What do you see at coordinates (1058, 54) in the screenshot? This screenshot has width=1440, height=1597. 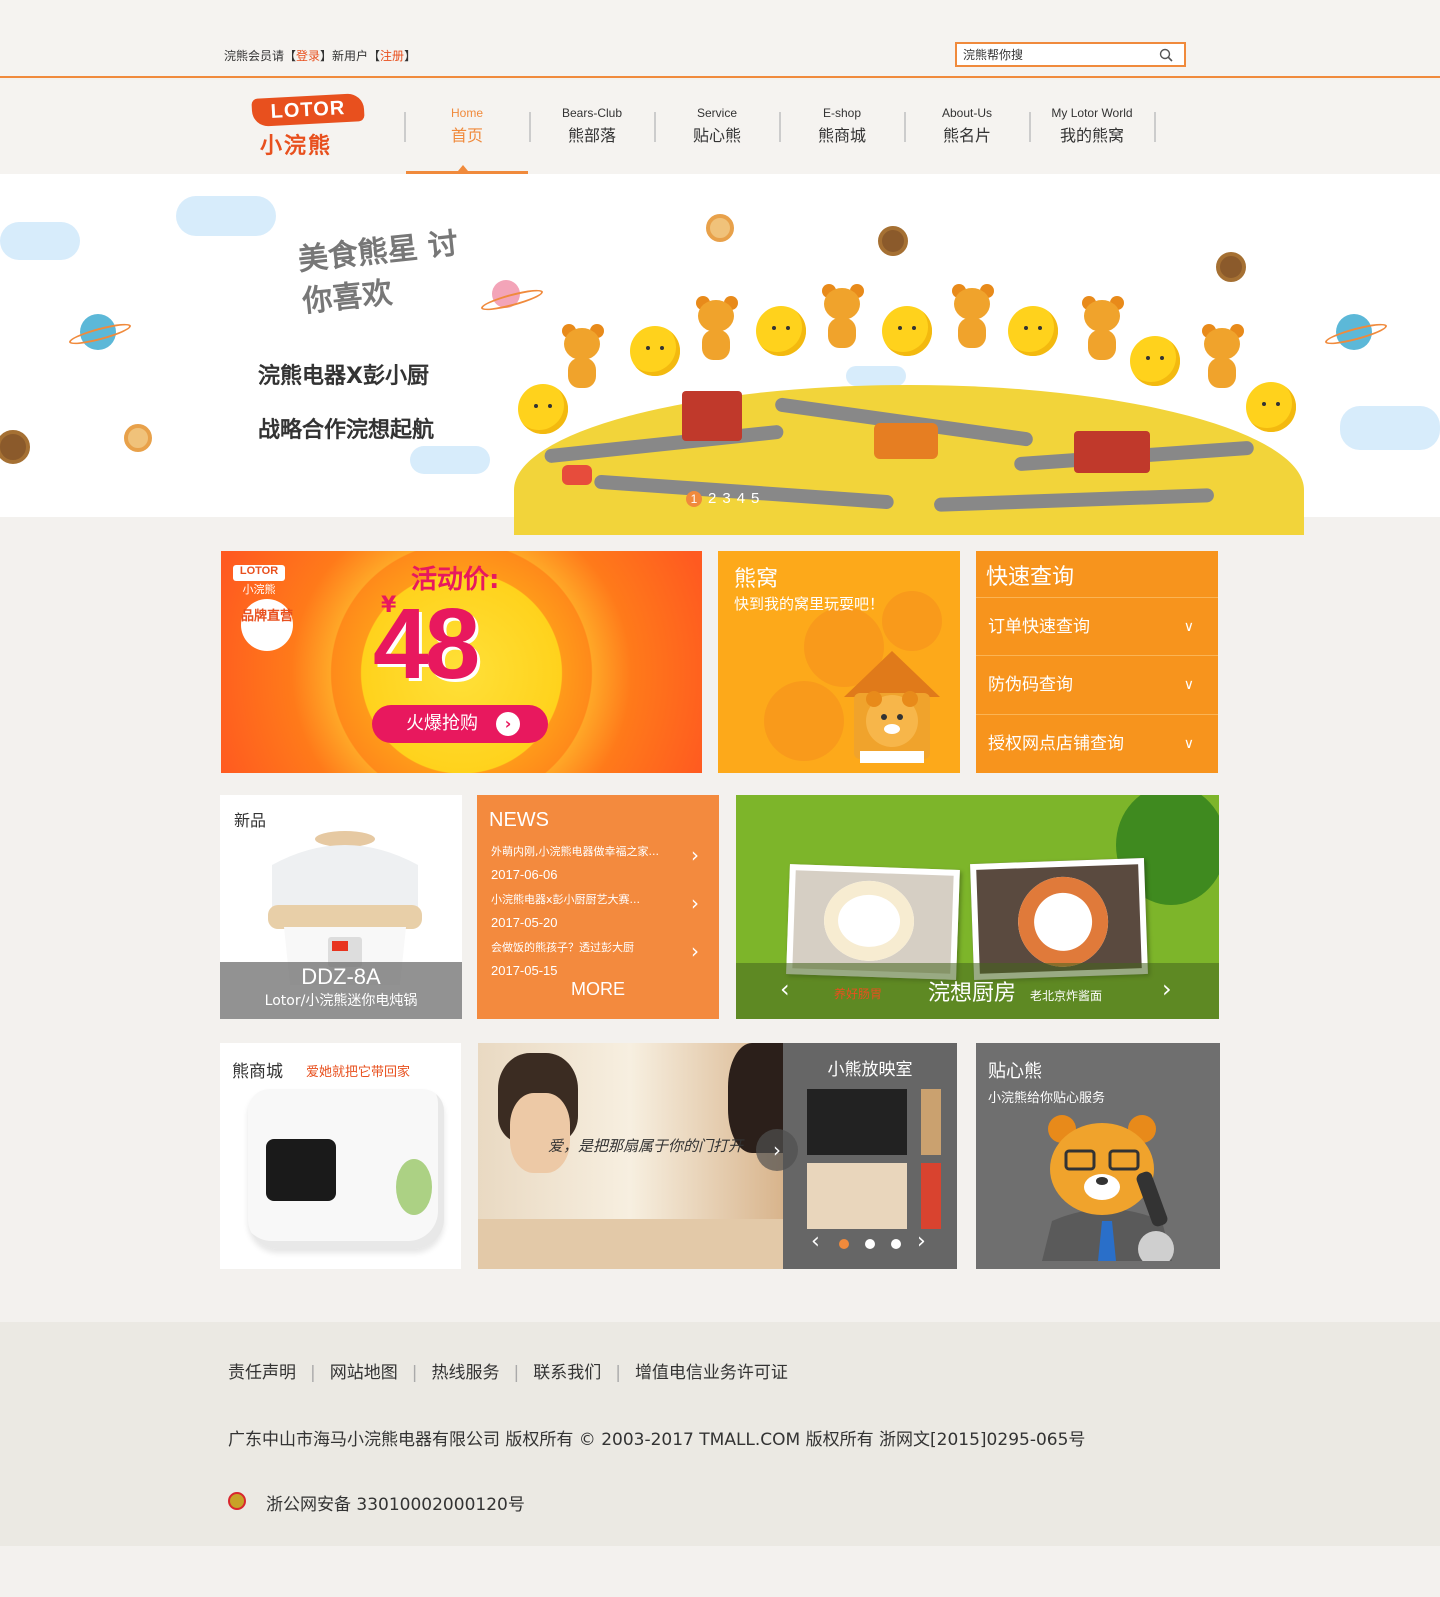 I see `search-input` at bounding box center [1058, 54].